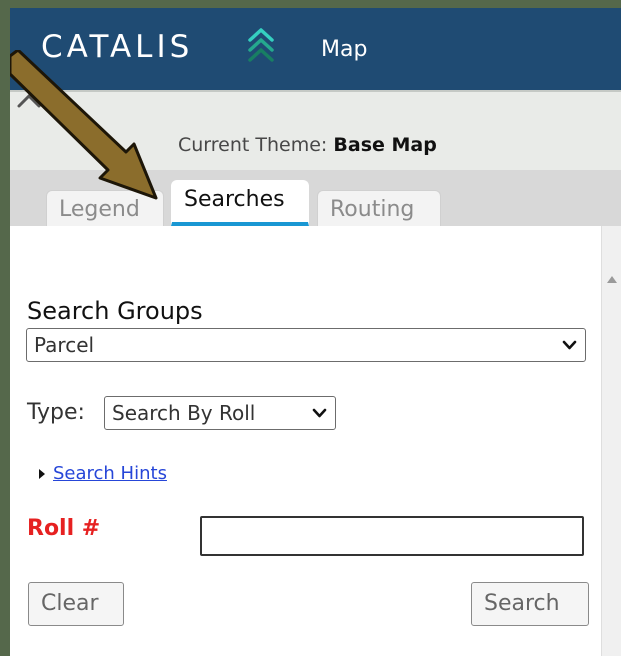 This screenshot has width=621, height=656. I want to click on type-value: Search By Roll, so click(184, 413).